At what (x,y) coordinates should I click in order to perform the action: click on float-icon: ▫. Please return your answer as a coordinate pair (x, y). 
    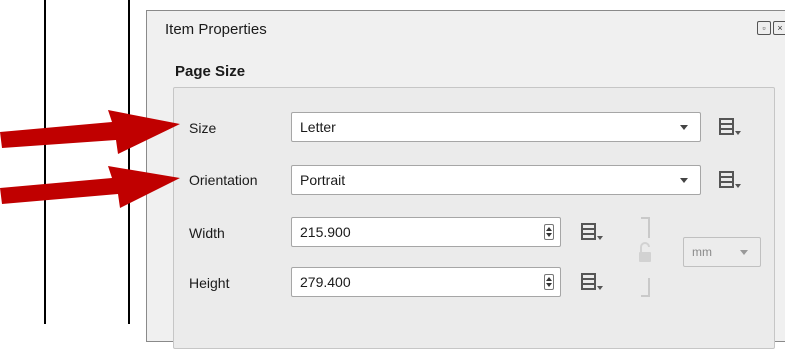
    Looking at the image, I should click on (764, 28).